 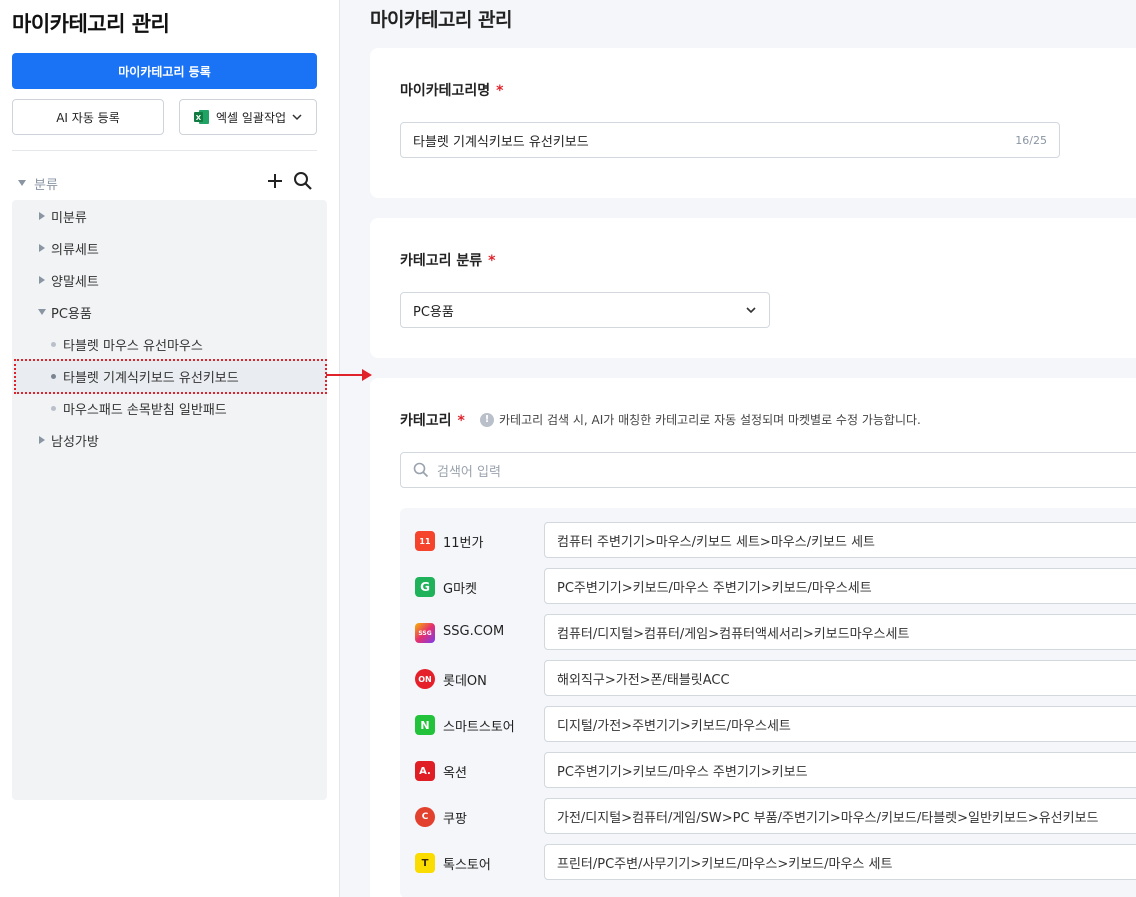 What do you see at coordinates (169, 440) in the screenshot?
I see `tree-item-mens-bags: 남성가방` at bounding box center [169, 440].